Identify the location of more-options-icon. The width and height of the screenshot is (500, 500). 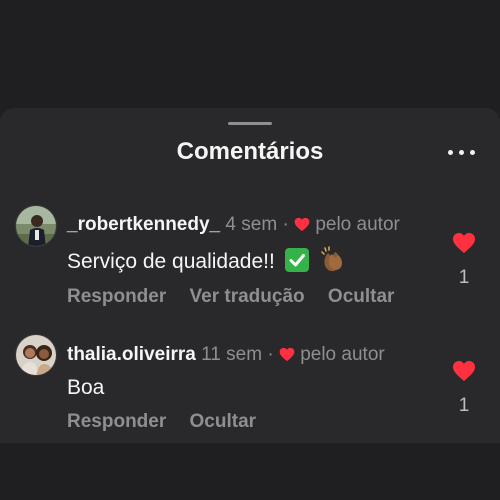
(464, 152).